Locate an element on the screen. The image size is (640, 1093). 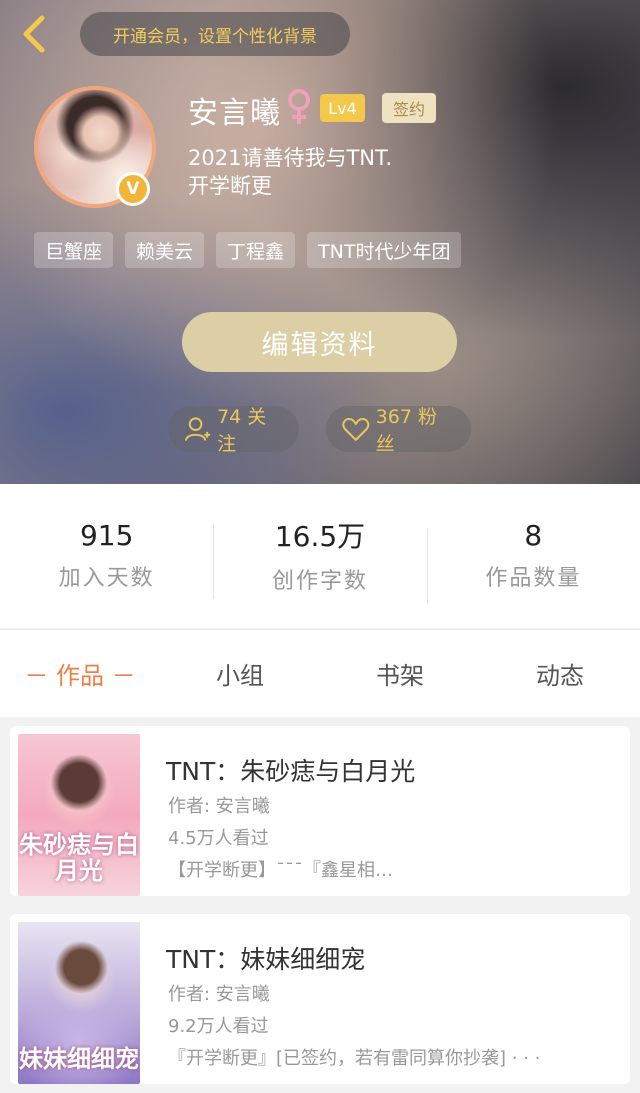
stat-works: 8 作品数量 is located at coordinates (533, 560).